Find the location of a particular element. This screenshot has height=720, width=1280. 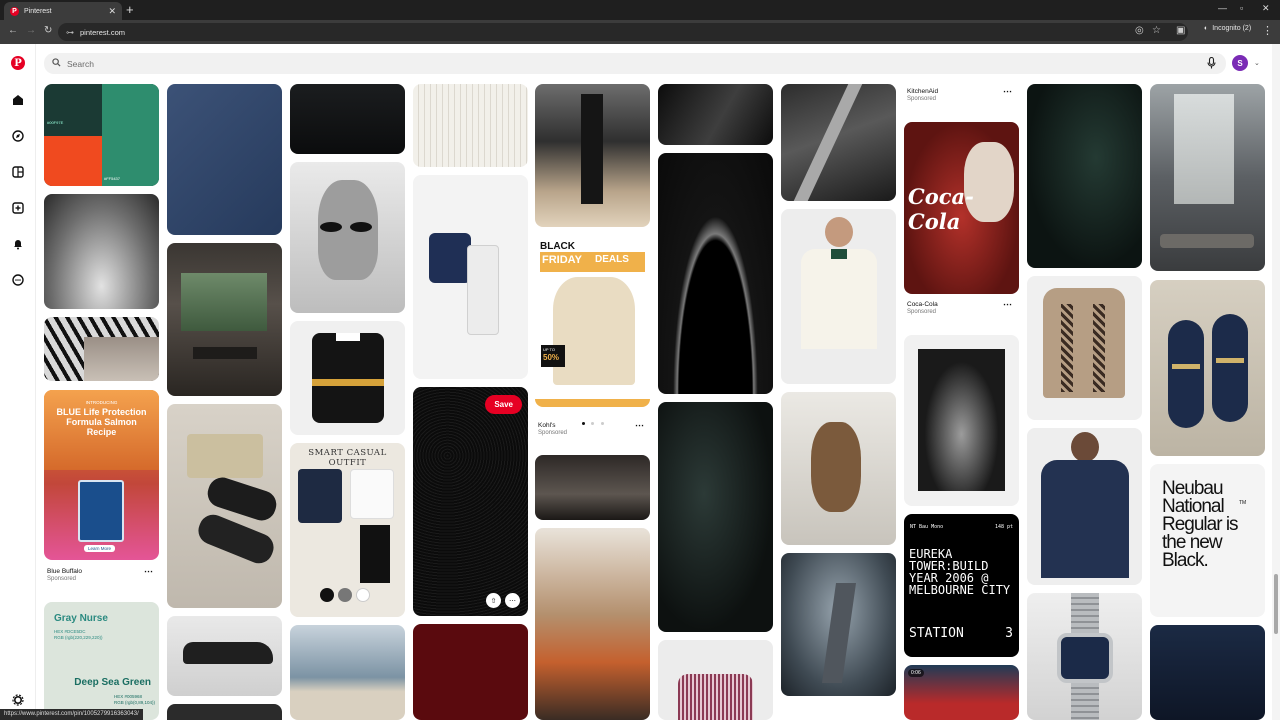

pin-dark-green-mist is located at coordinates (715, 517).